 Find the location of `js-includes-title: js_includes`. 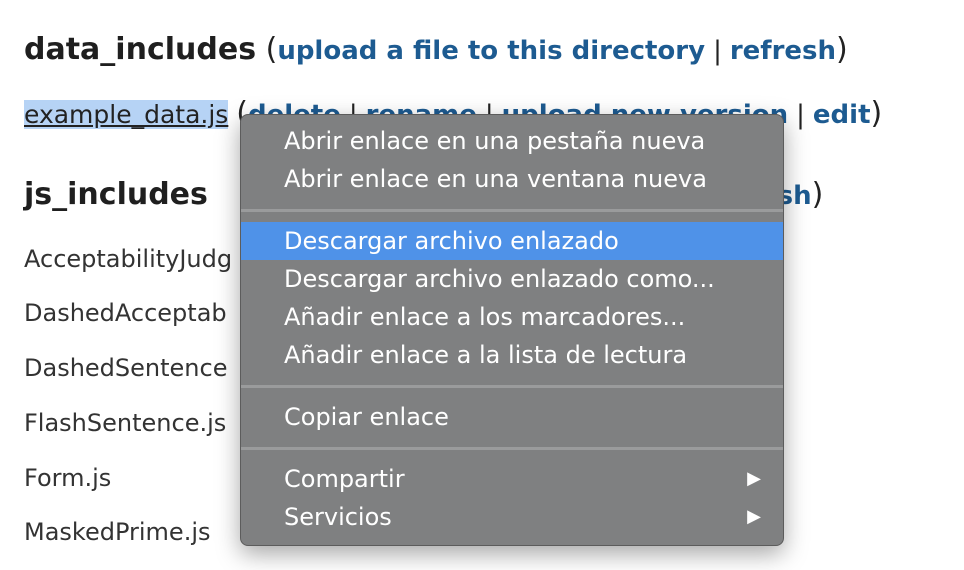

js-includes-title: js_includes is located at coordinates (116, 194).